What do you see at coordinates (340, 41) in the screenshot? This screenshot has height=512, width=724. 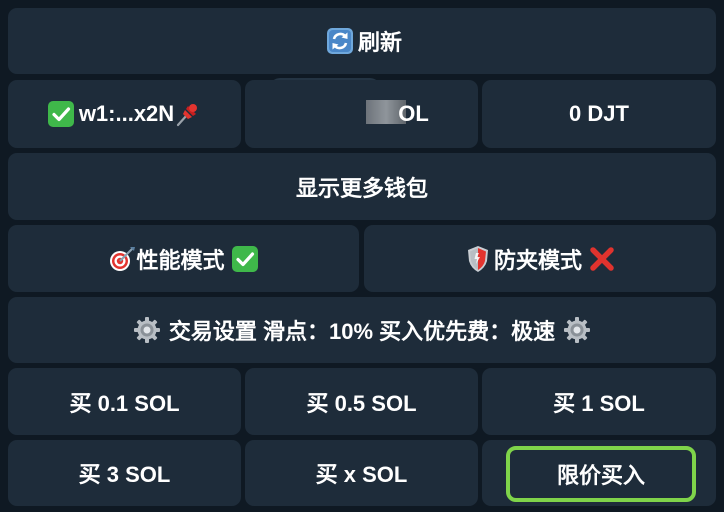 I see `refresh-icon` at bounding box center [340, 41].